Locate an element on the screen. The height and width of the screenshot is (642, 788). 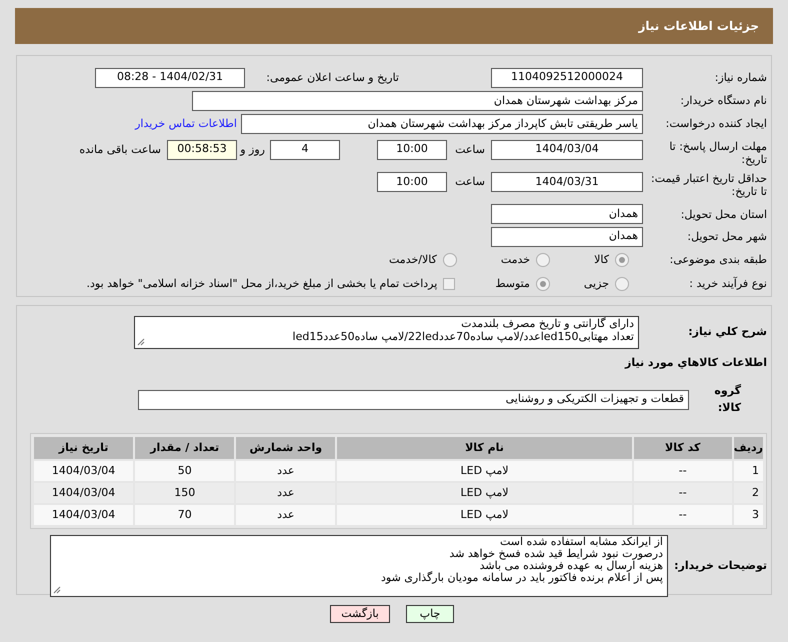
province-field: همدان is located at coordinates (567, 214).